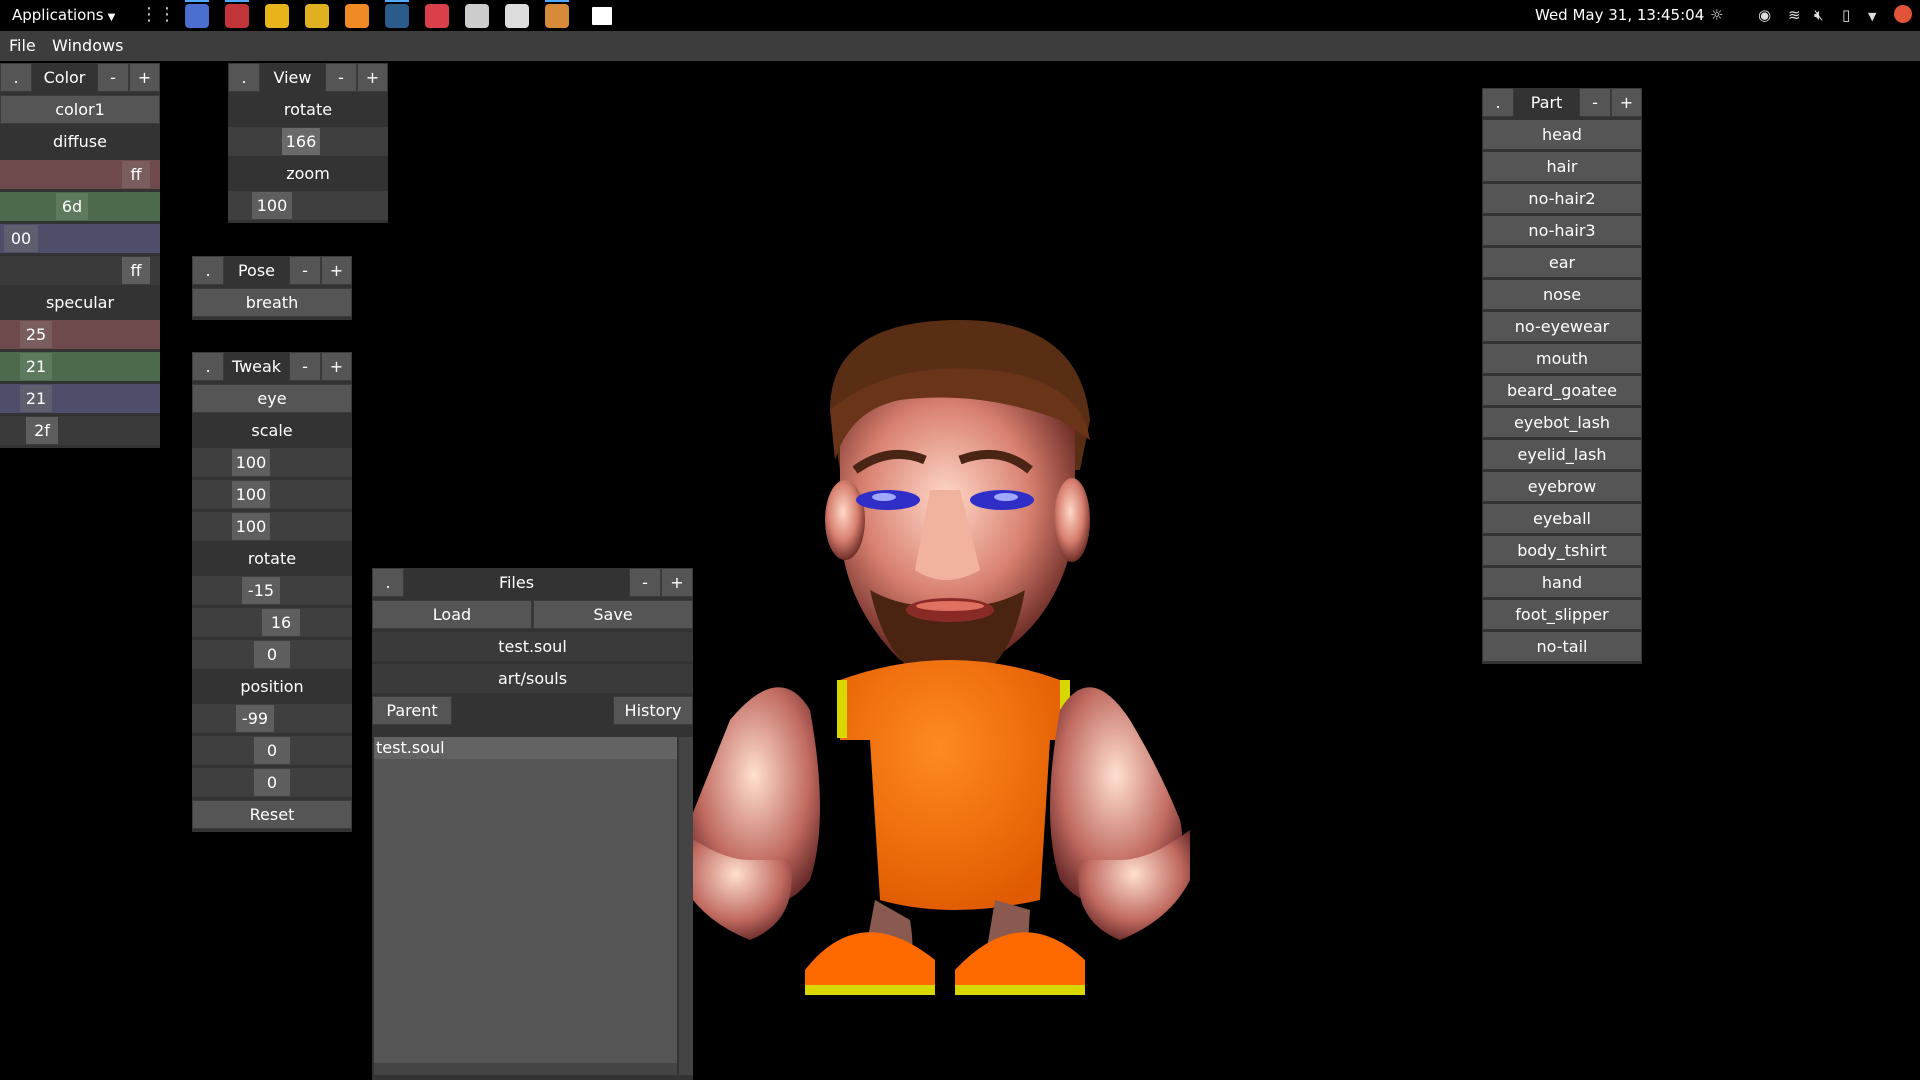  Describe the element at coordinates (525, 748) in the screenshot. I see `list-item: test.soul` at that location.